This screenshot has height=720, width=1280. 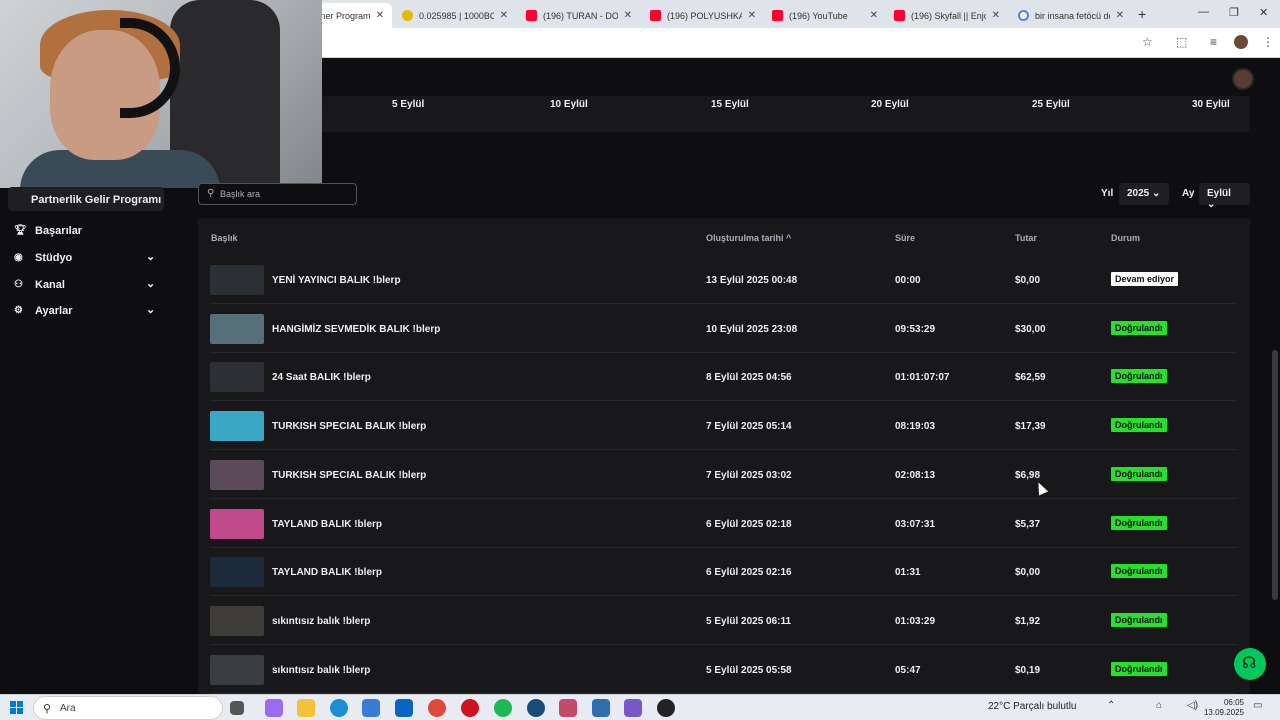 I want to click on chat-icon: ☊, so click(x=1249, y=663).